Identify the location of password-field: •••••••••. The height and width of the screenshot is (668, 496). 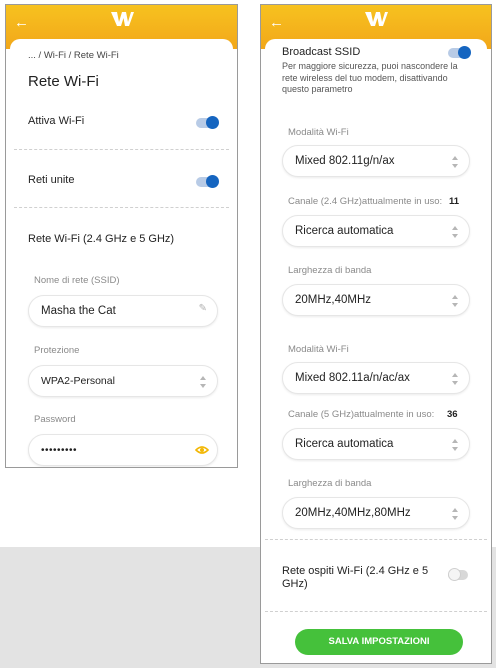
(123, 450).